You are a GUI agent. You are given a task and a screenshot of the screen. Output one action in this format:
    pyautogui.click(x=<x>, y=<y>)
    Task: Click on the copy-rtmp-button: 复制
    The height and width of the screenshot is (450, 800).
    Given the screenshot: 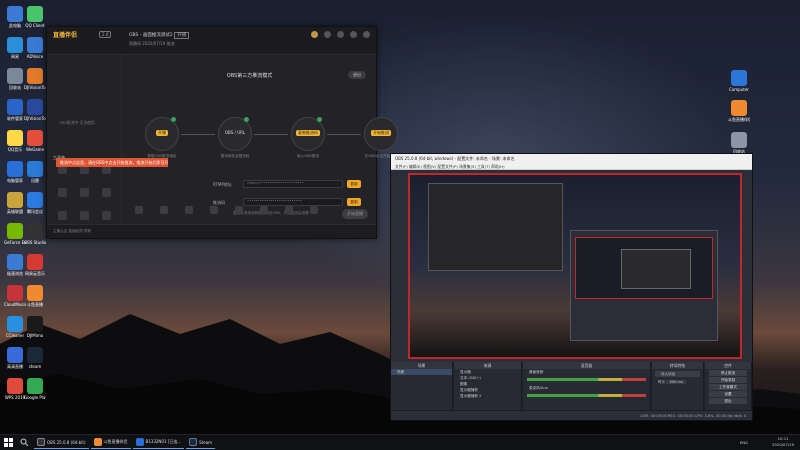 What is the action you would take?
    pyautogui.click(x=354, y=184)
    